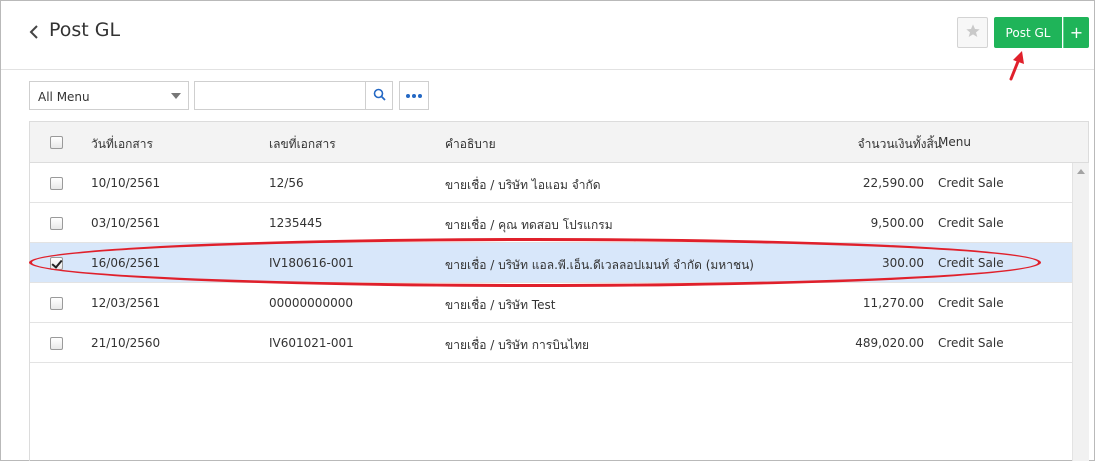  What do you see at coordinates (954, 142) in the screenshot?
I see `column-header-menu: Menu` at bounding box center [954, 142].